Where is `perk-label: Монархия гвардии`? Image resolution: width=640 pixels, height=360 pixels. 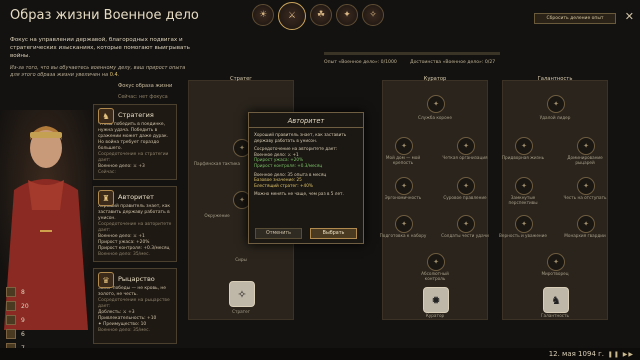
perk-label: Монархия гвардии is located at coordinates (585, 235).